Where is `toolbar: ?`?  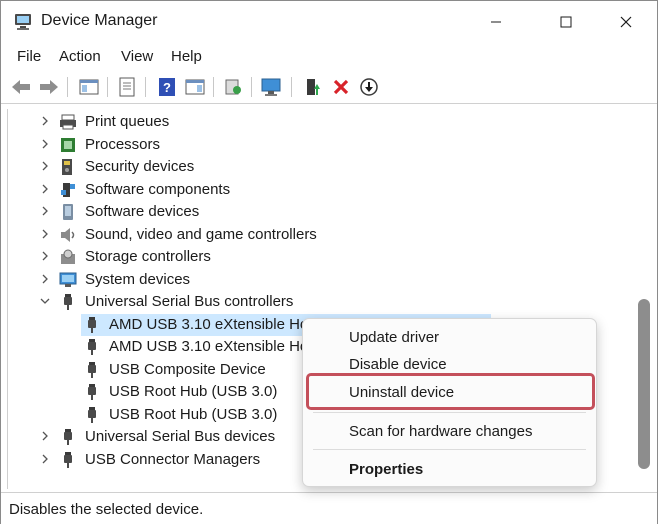
toolbar: ? is located at coordinates (329, 87).